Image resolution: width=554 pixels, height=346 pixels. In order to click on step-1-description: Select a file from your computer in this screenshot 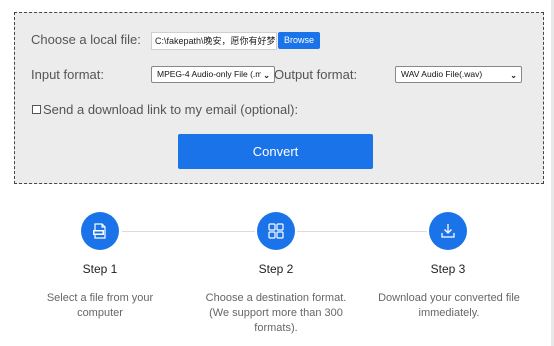, I will do `click(100, 305)`.